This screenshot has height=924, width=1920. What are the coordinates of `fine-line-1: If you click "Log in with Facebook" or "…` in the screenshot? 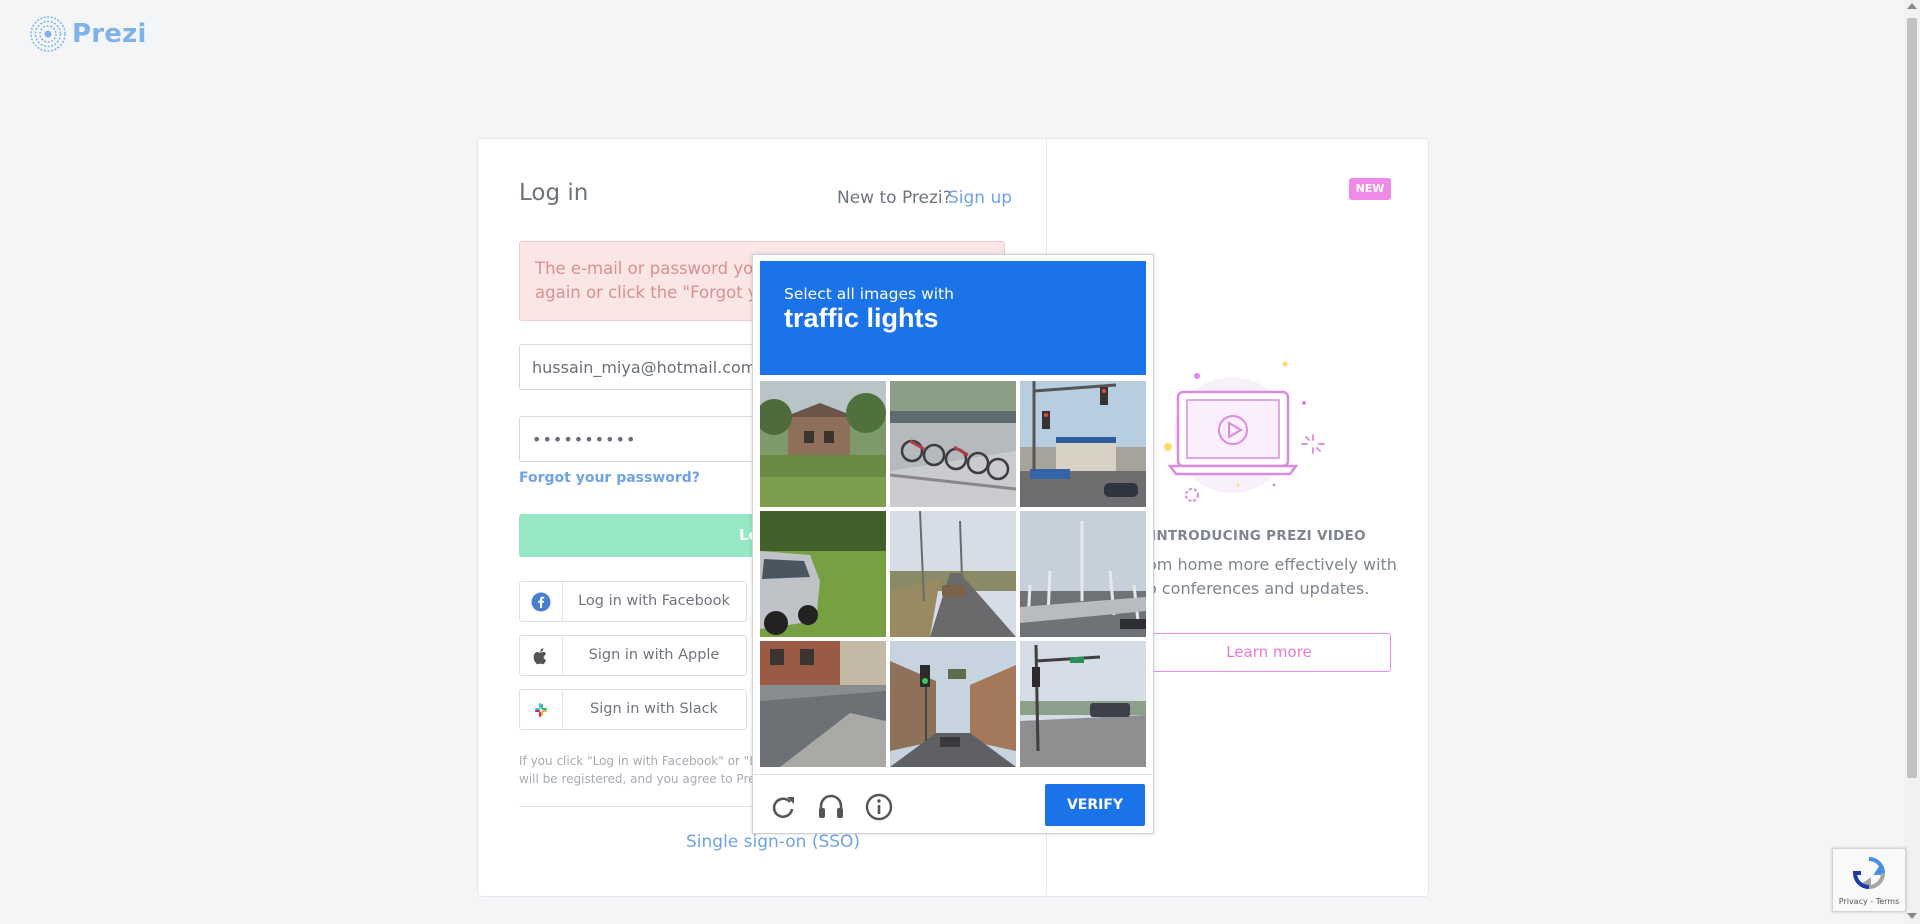 It's located at (645, 761).